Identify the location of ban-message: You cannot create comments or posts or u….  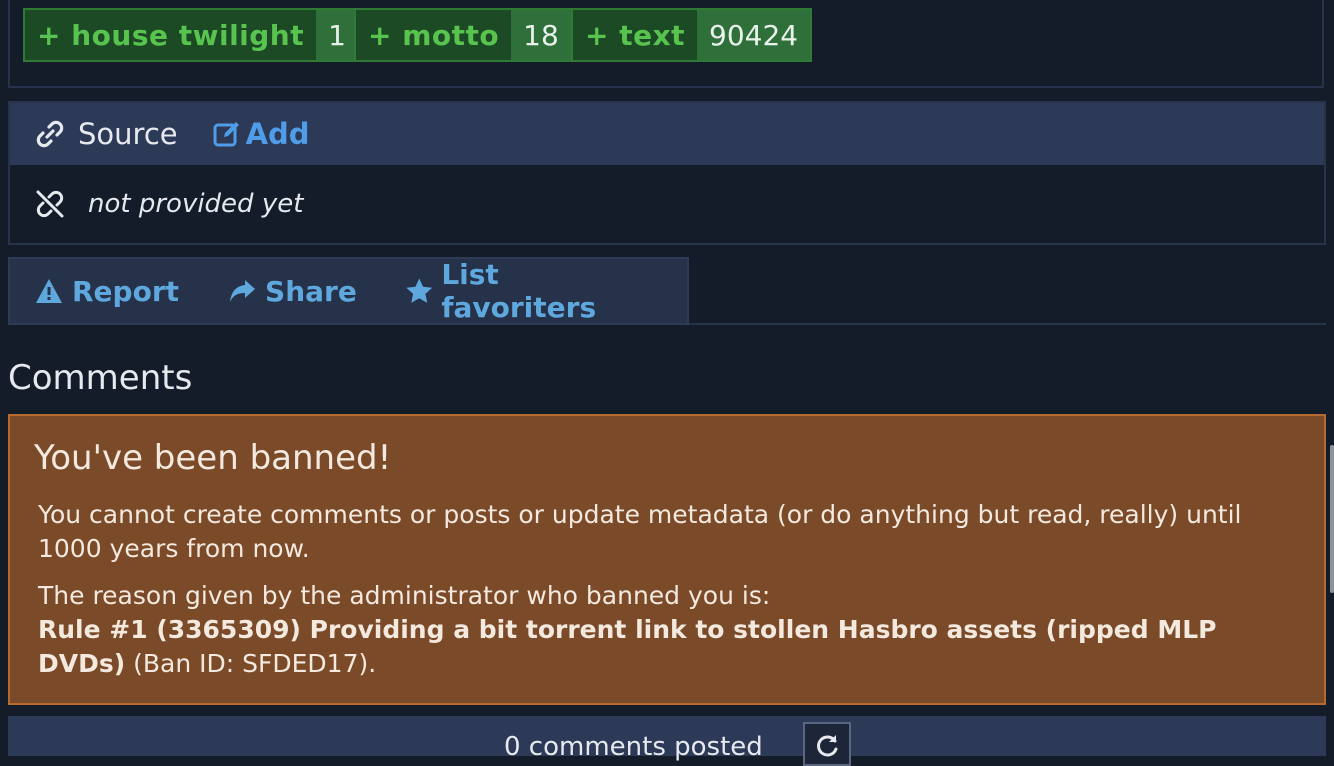
(640, 531).